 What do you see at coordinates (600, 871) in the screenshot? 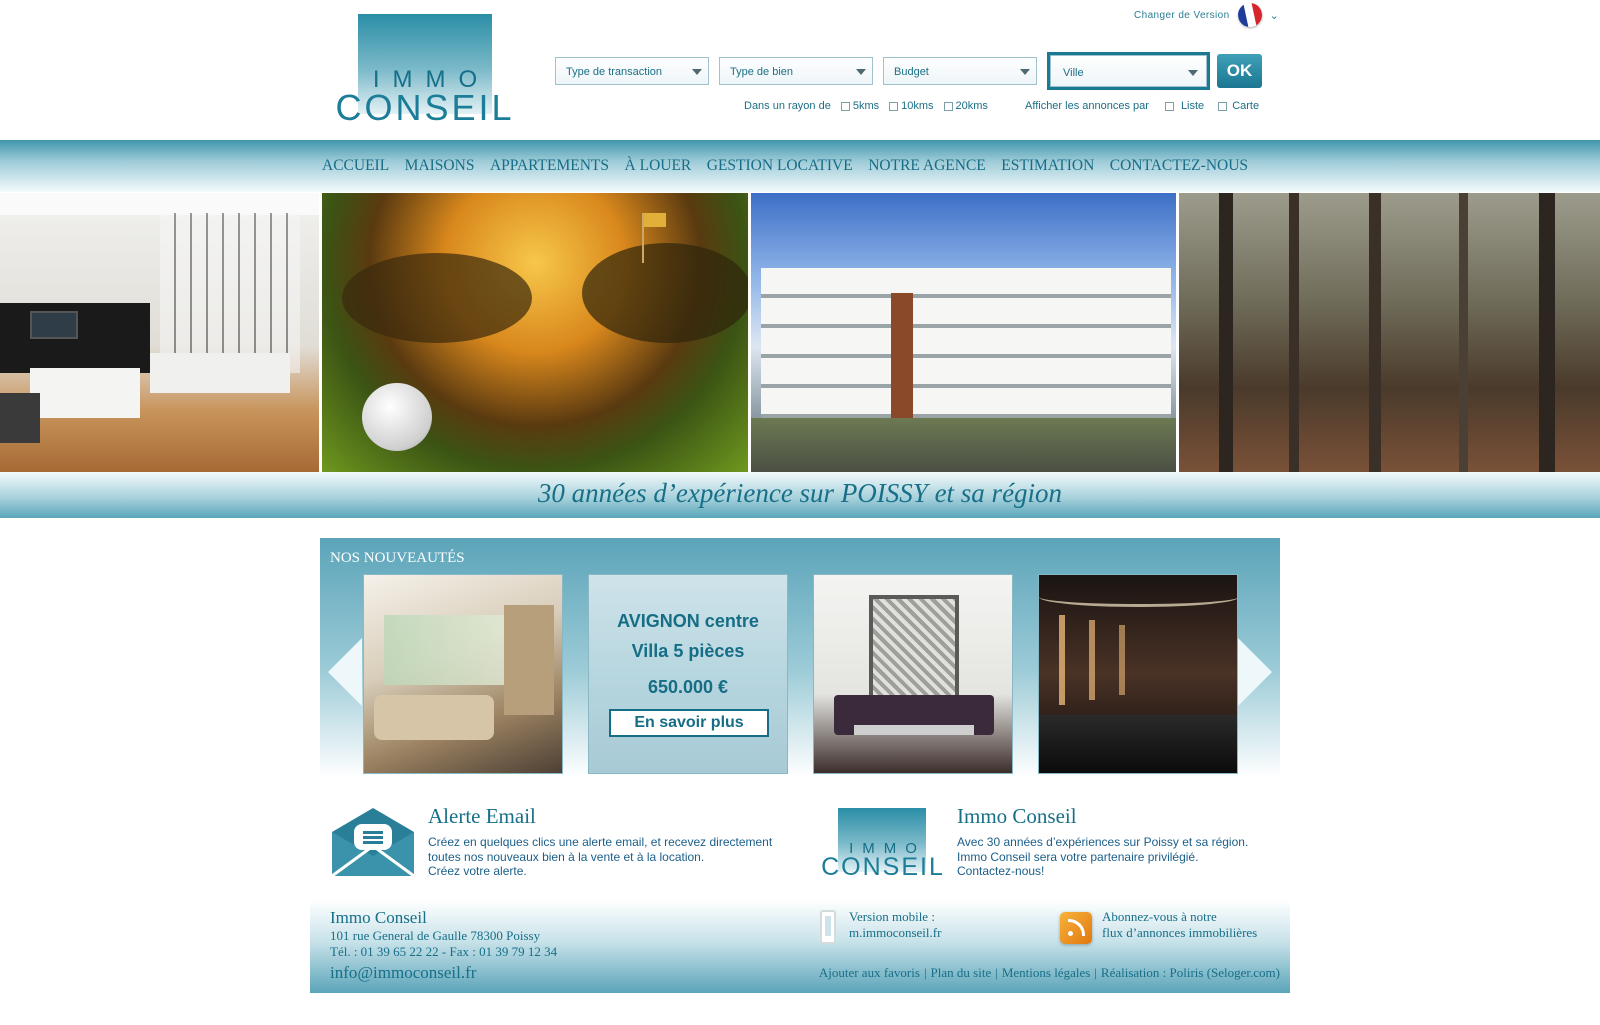
I see `email-alert-link: Créez votre alerte.` at bounding box center [600, 871].